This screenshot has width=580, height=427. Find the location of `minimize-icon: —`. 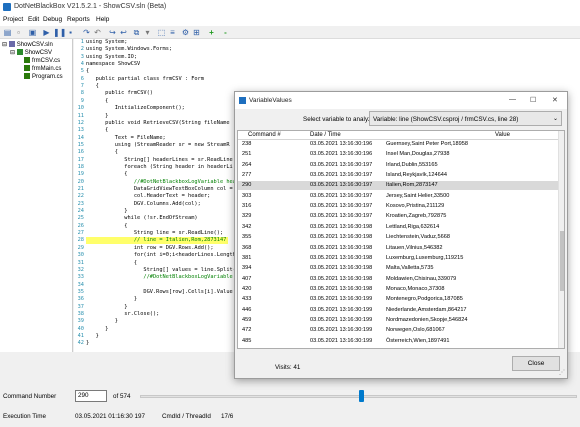

minimize-icon: — is located at coordinates (512, 99).